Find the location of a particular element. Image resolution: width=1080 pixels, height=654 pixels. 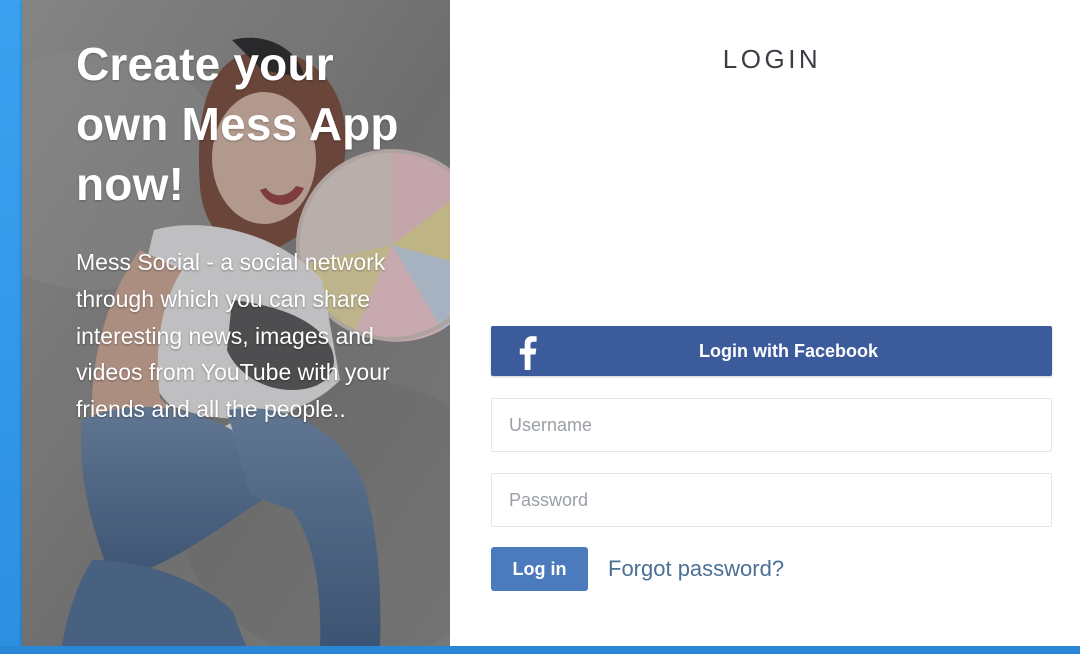

login-title: LOGIN is located at coordinates (772, 59).